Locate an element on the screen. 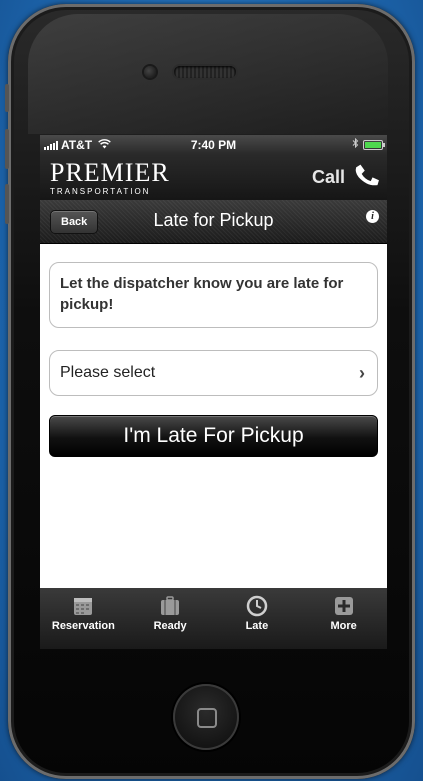 This screenshot has width=423, height=781. navigation-bar: Back Late for Pickup i is located at coordinates (213, 222).